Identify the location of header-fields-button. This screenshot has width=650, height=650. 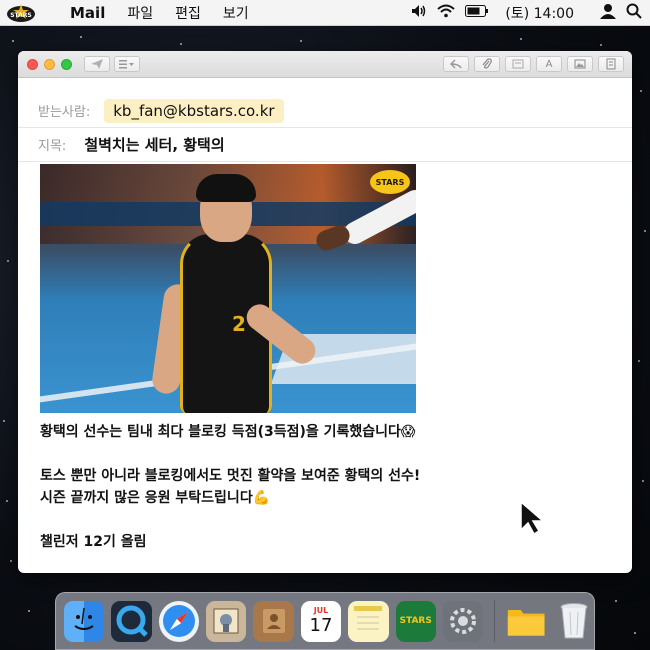
(127, 64).